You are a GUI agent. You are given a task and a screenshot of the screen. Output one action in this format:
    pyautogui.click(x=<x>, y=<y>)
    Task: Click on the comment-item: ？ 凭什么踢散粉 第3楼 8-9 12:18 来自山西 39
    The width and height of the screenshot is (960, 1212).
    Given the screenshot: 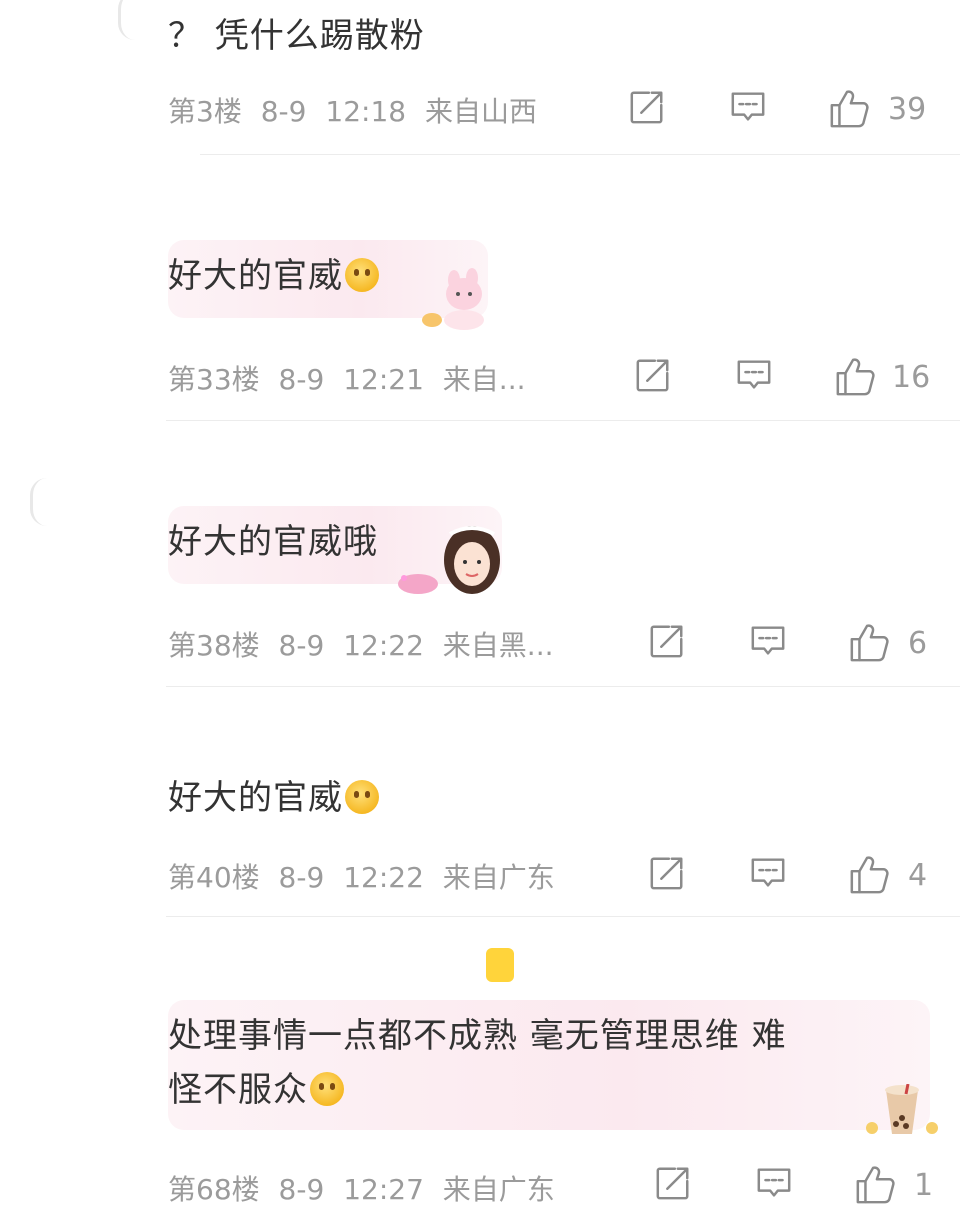 What is the action you would take?
    pyautogui.click(x=480, y=78)
    